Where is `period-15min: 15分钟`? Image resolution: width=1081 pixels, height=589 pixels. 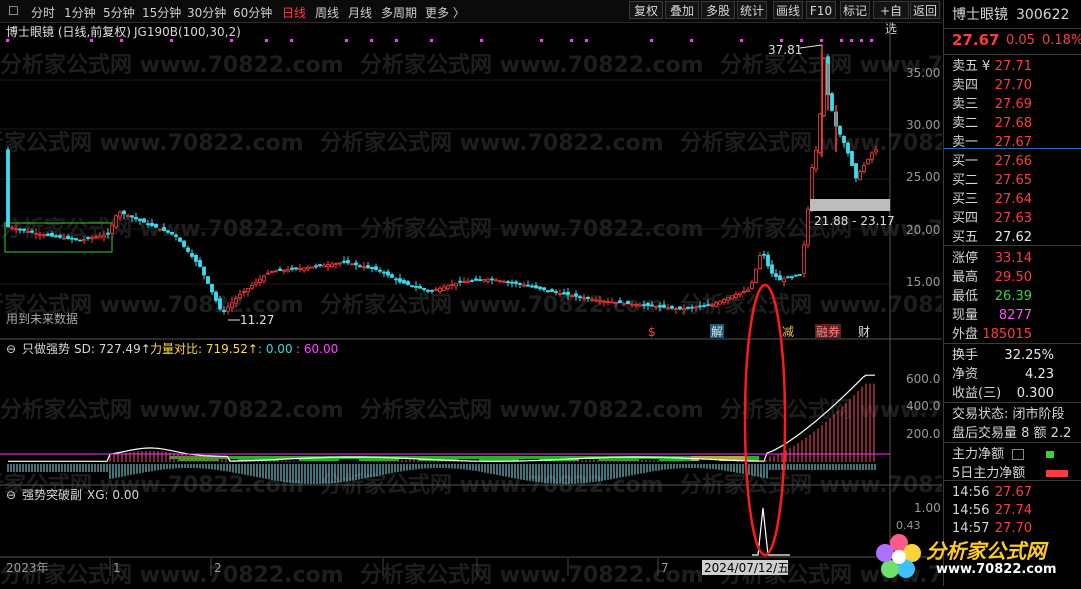 period-15min: 15分钟 is located at coordinates (161, 12).